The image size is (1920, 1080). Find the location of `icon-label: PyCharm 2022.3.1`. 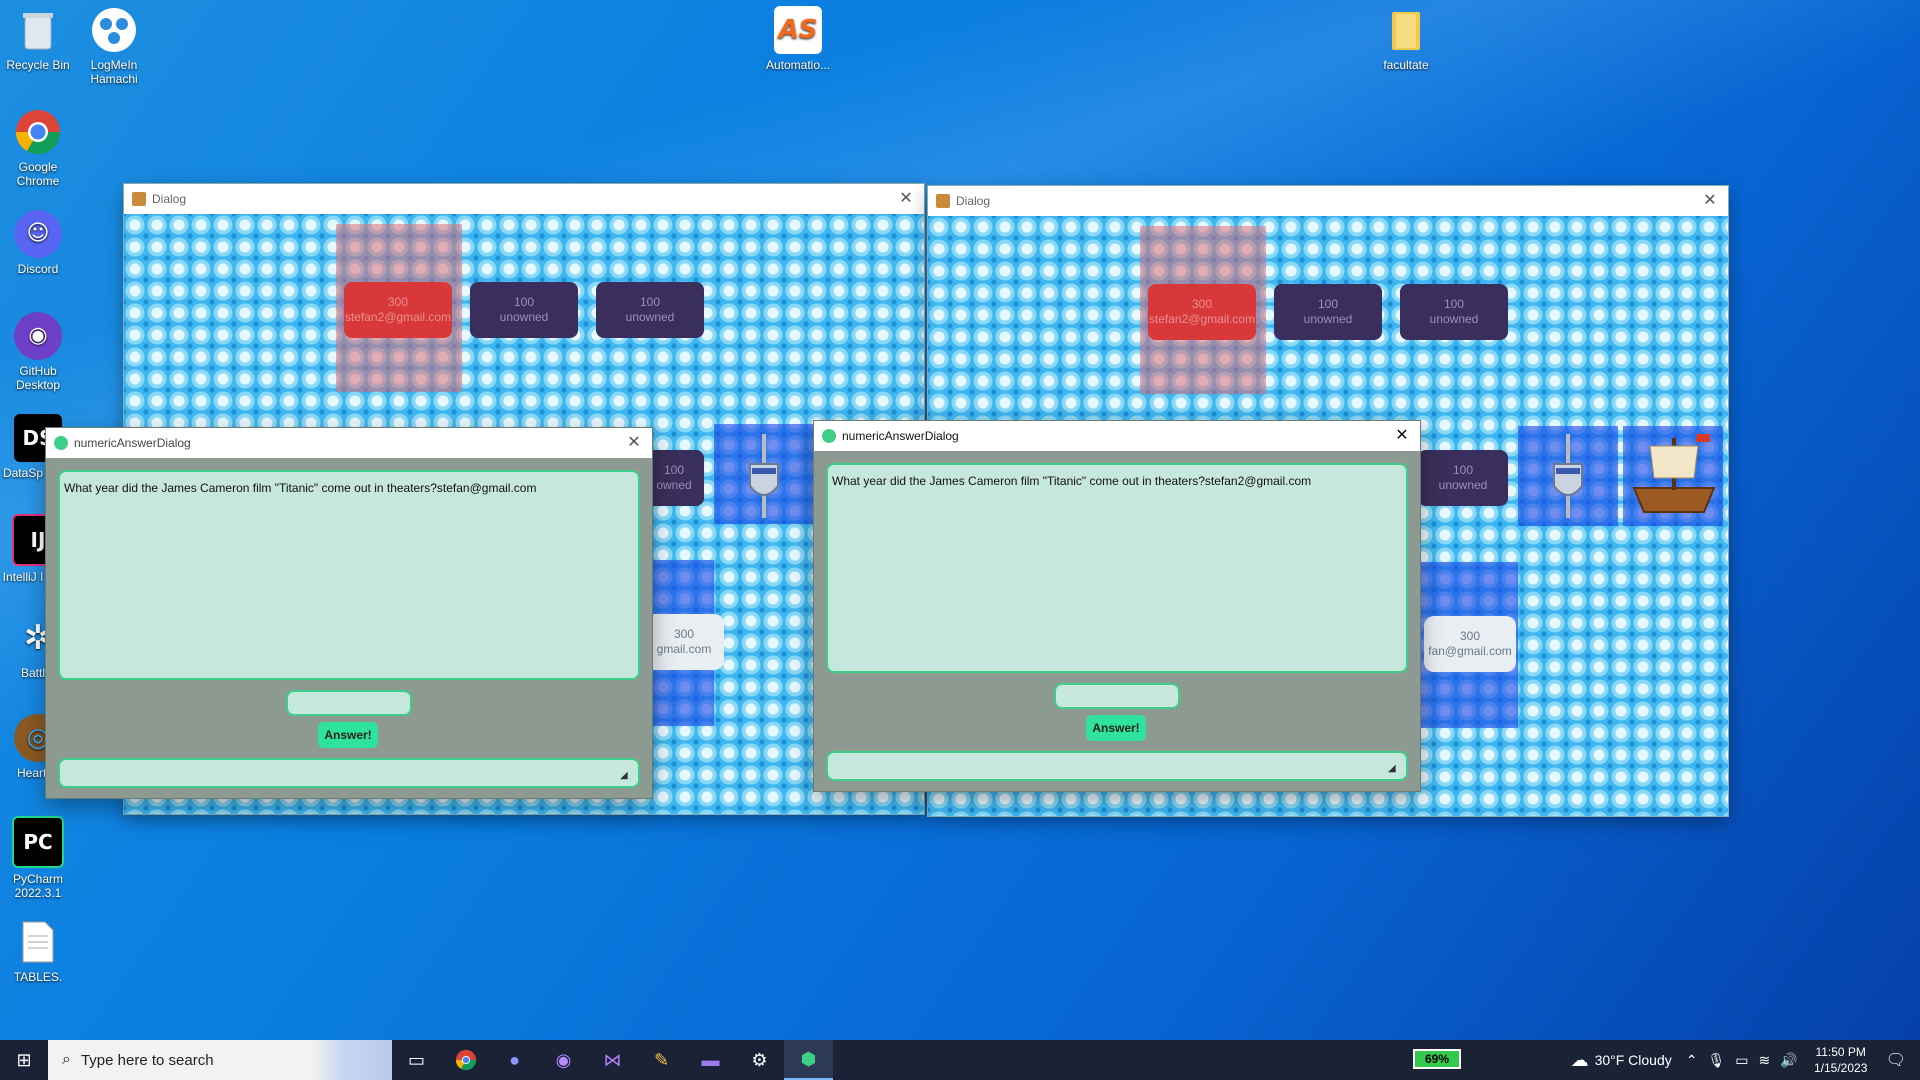

icon-label: PyCharm 2022.3.1 is located at coordinates (37, 886).